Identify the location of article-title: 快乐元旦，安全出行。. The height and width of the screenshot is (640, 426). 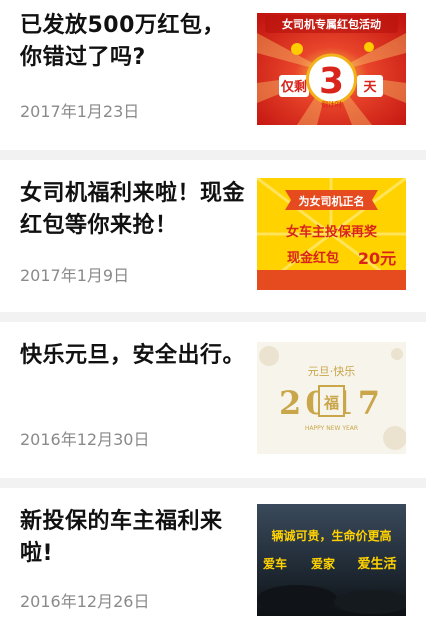
(133, 356).